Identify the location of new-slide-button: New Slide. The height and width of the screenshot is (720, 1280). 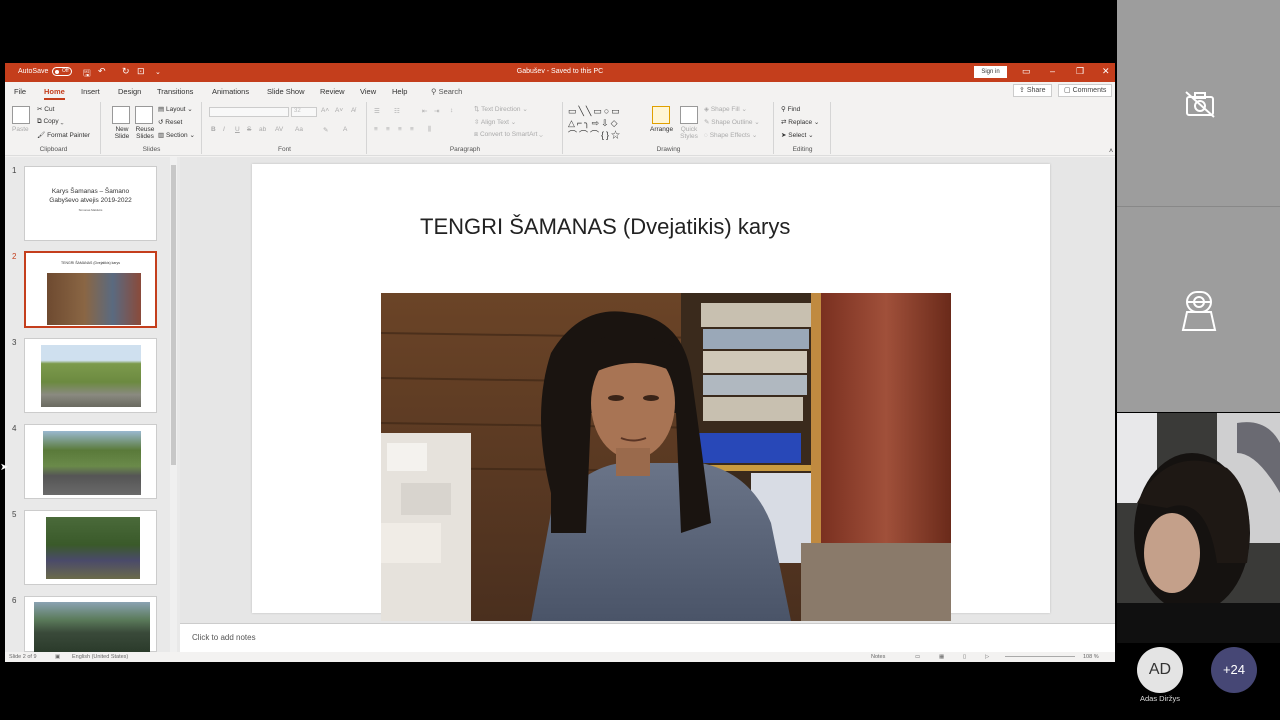
(122, 133).